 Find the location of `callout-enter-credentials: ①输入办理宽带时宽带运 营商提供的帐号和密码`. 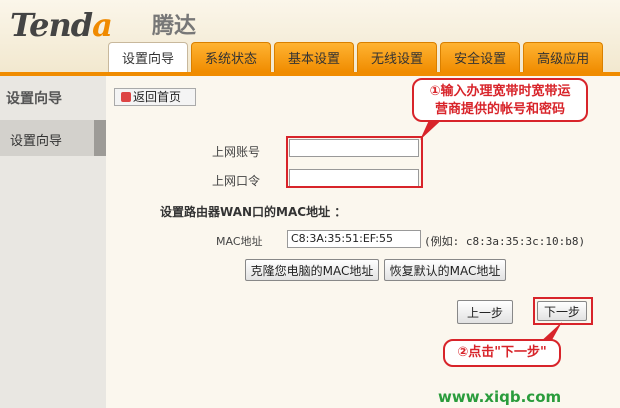

callout-enter-credentials: ①输入办理宽带时宽带运 营商提供的帐号和密码 is located at coordinates (500, 100).